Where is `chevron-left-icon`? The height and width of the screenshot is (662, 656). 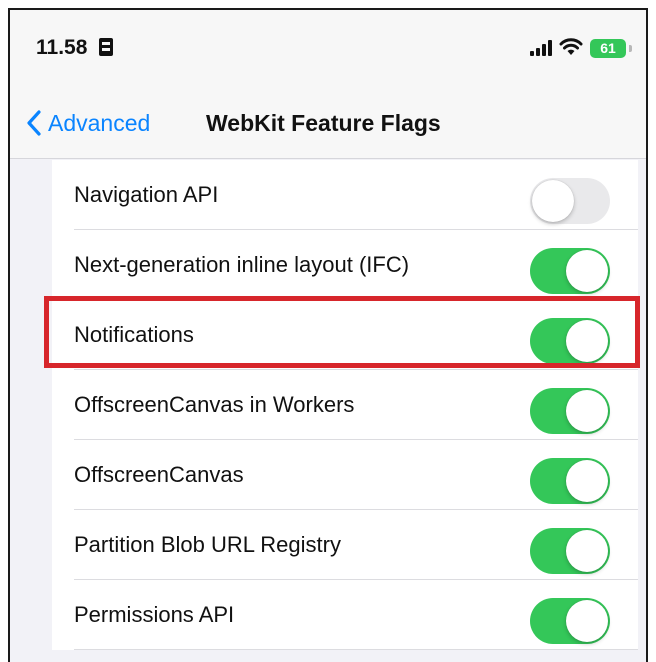
chevron-left-icon is located at coordinates (34, 123).